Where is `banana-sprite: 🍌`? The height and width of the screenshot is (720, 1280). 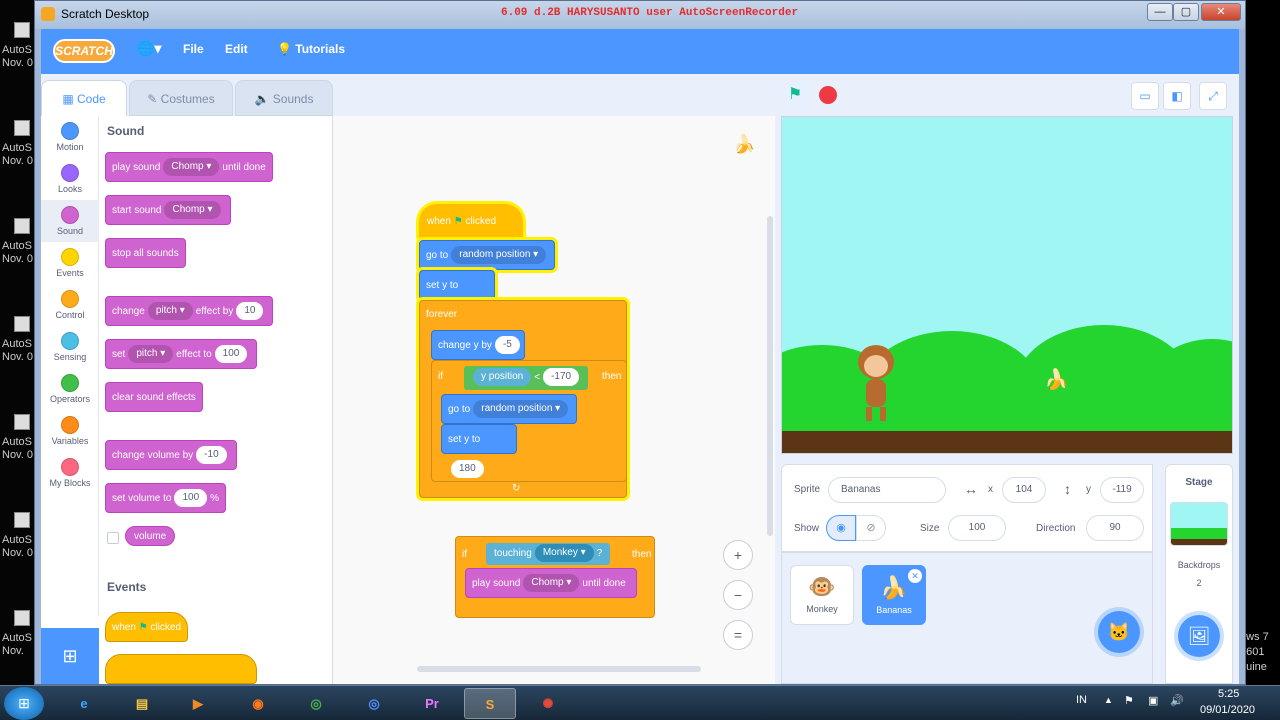
banana-sprite: 🍌 is located at coordinates (1056, 379).